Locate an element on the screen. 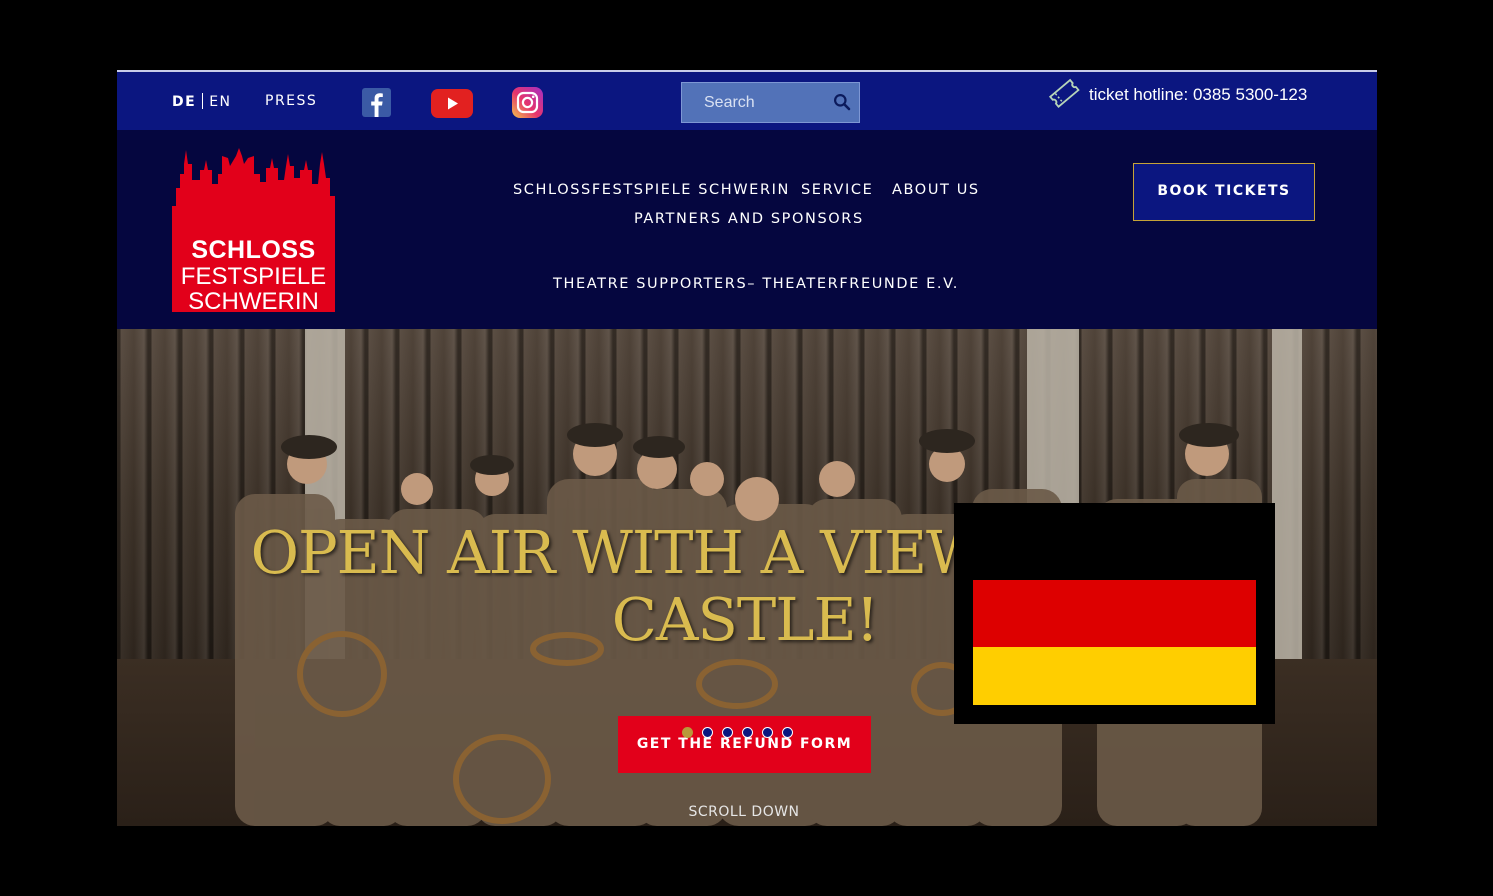 The image size is (1493, 896). top-bar: DE EN PRESS ticket hotline: 0385 5300-123 is located at coordinates (747, 100).